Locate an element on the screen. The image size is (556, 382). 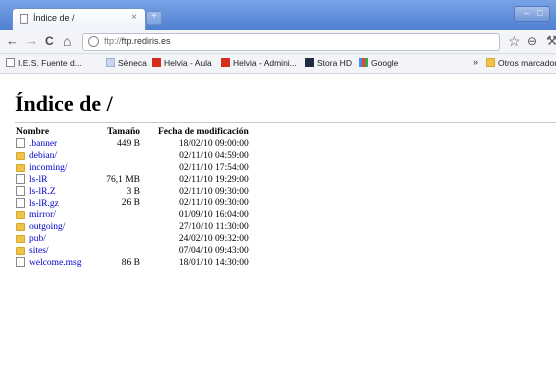
column-name-header: Nombre is located at coordinates (58, 132).